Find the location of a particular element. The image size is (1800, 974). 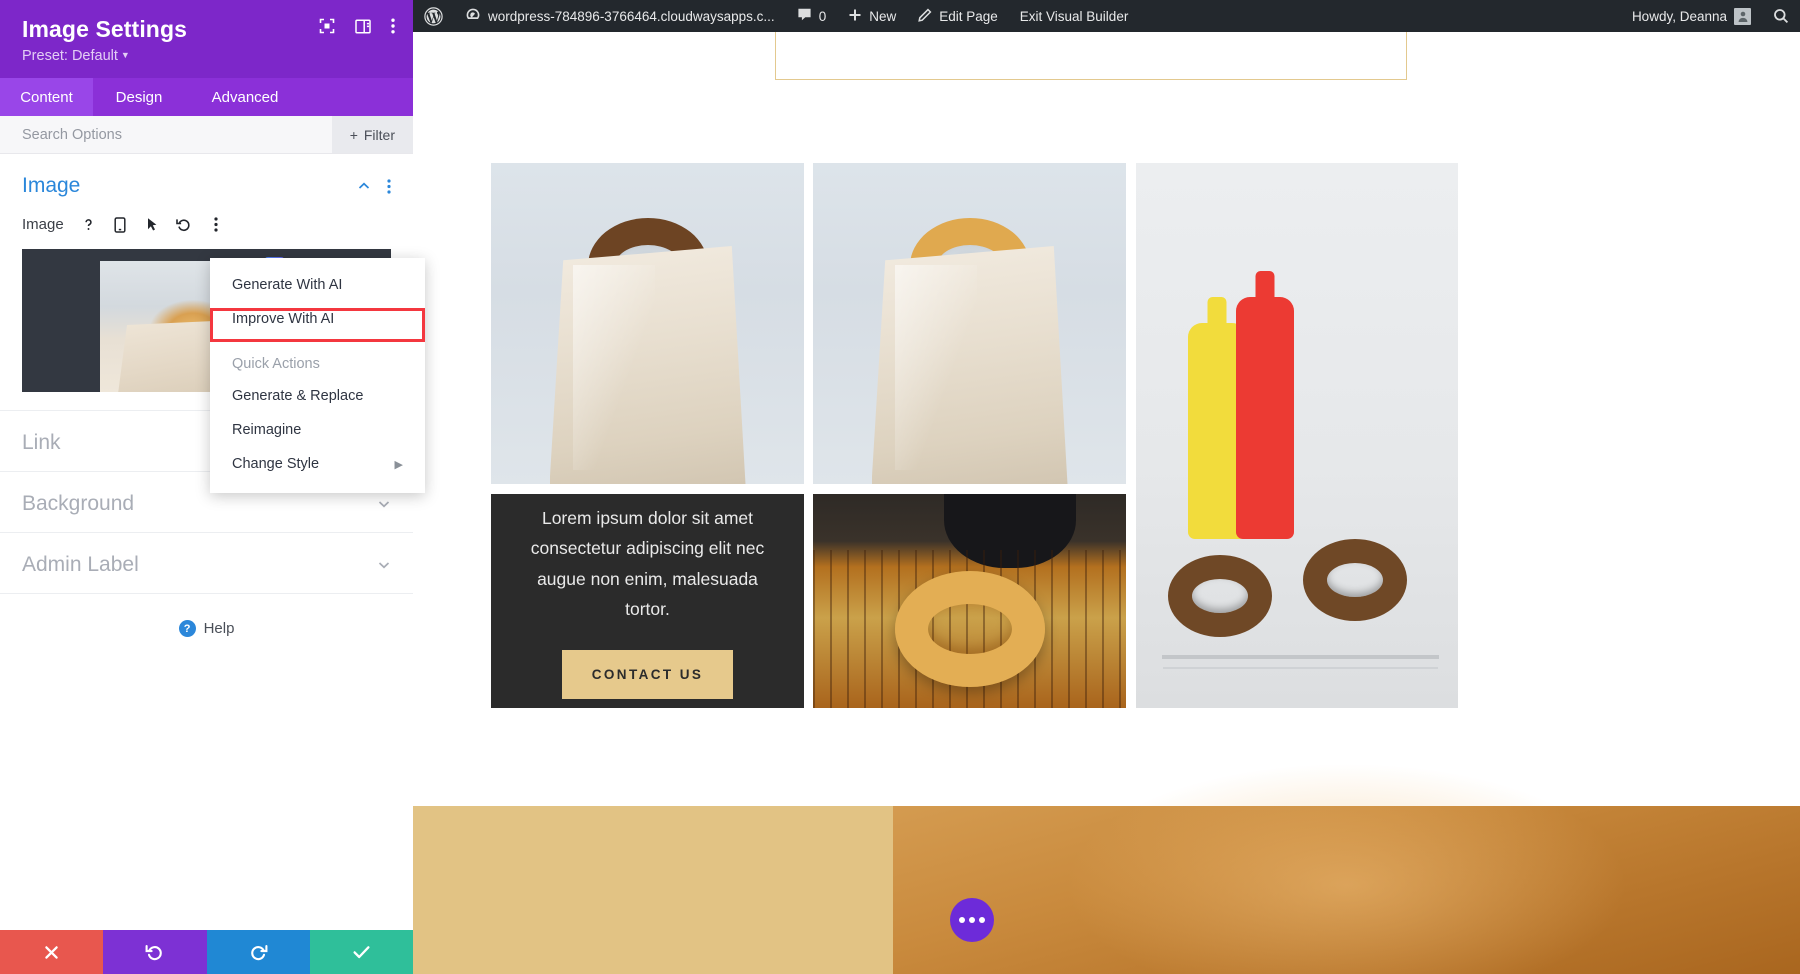

comment-icon is located at coordinates (804, 16).